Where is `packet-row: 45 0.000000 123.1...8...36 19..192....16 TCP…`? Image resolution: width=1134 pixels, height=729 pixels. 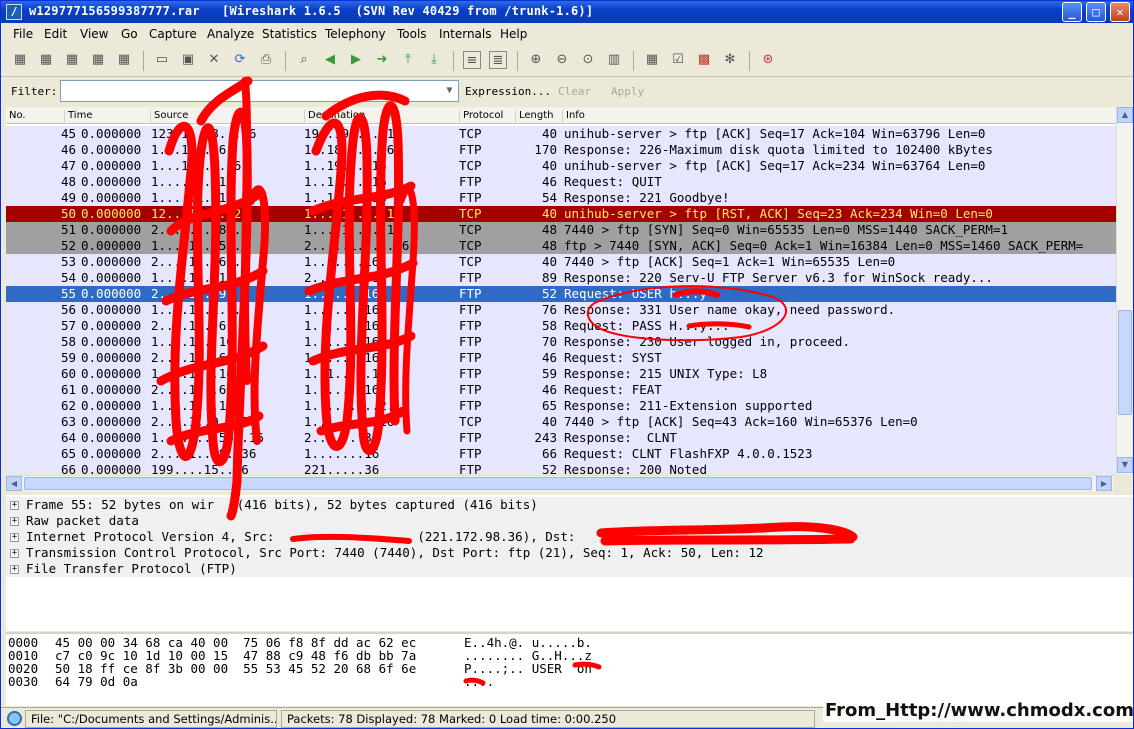 packet-row: 45 0.000000 123.1...8...36 19..192....16 TCP… is located at coordinates (561, 134).